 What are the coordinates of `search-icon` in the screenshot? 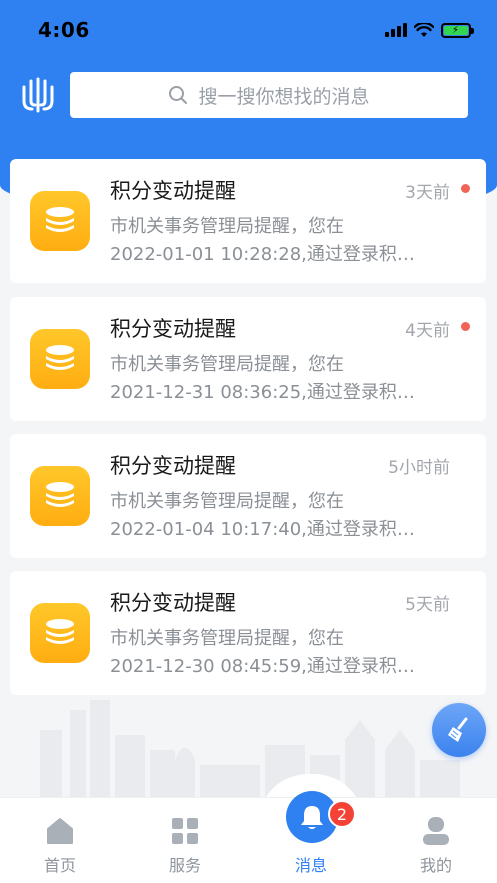 It's located at (178, 95).